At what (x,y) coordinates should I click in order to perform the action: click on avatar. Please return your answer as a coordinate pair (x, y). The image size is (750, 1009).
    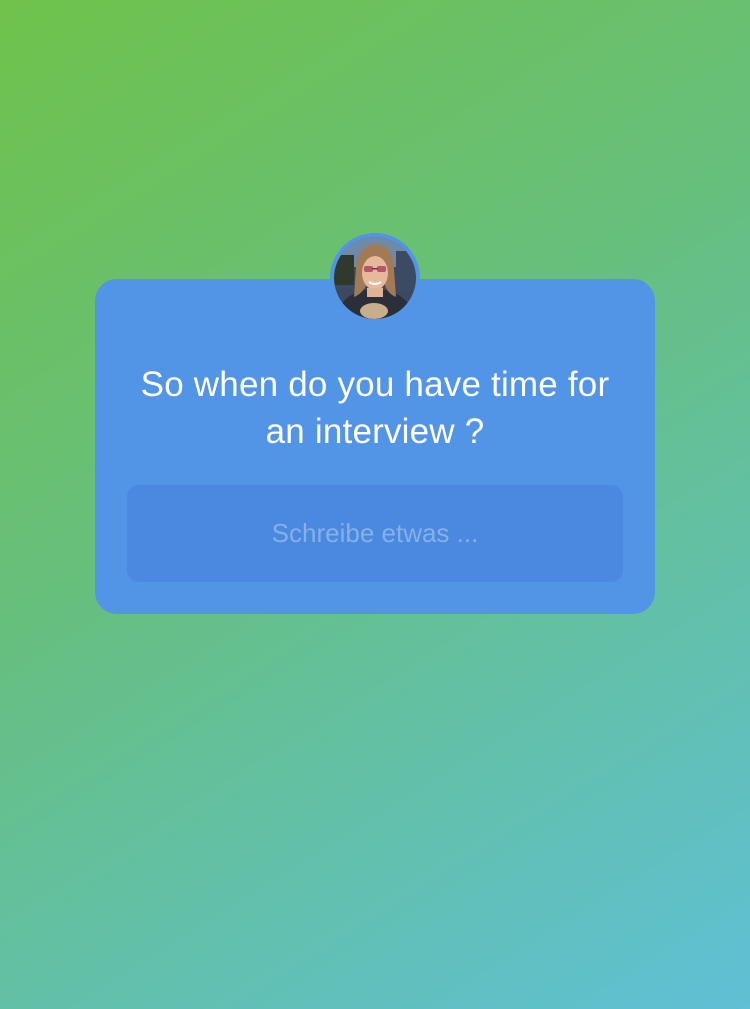
    Looking at the image, I should click on (375, 278).